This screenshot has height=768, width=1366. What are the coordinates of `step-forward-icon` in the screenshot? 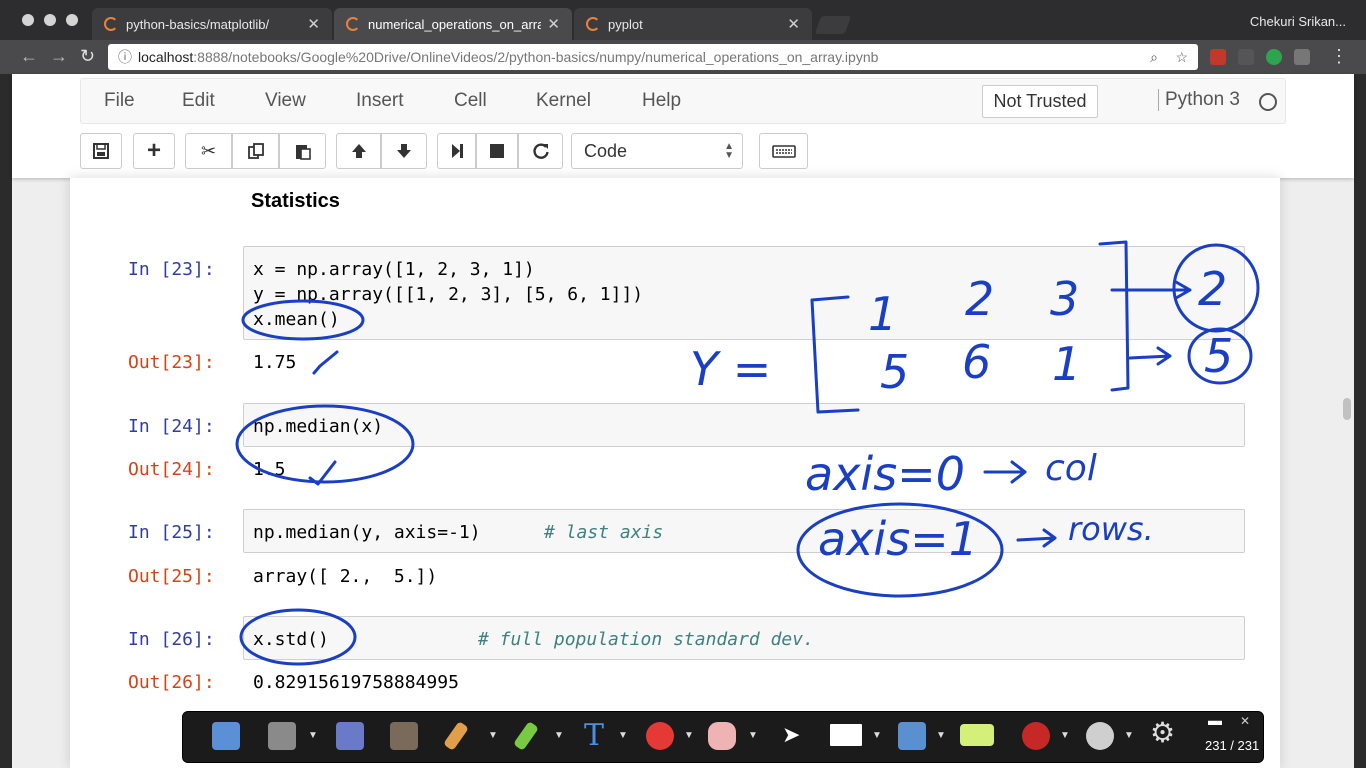 It's located at (457, 151).